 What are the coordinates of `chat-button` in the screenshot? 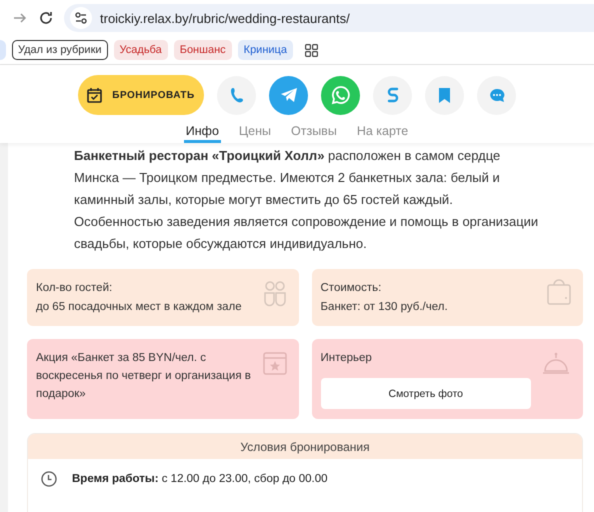 It's located at (496, 95).